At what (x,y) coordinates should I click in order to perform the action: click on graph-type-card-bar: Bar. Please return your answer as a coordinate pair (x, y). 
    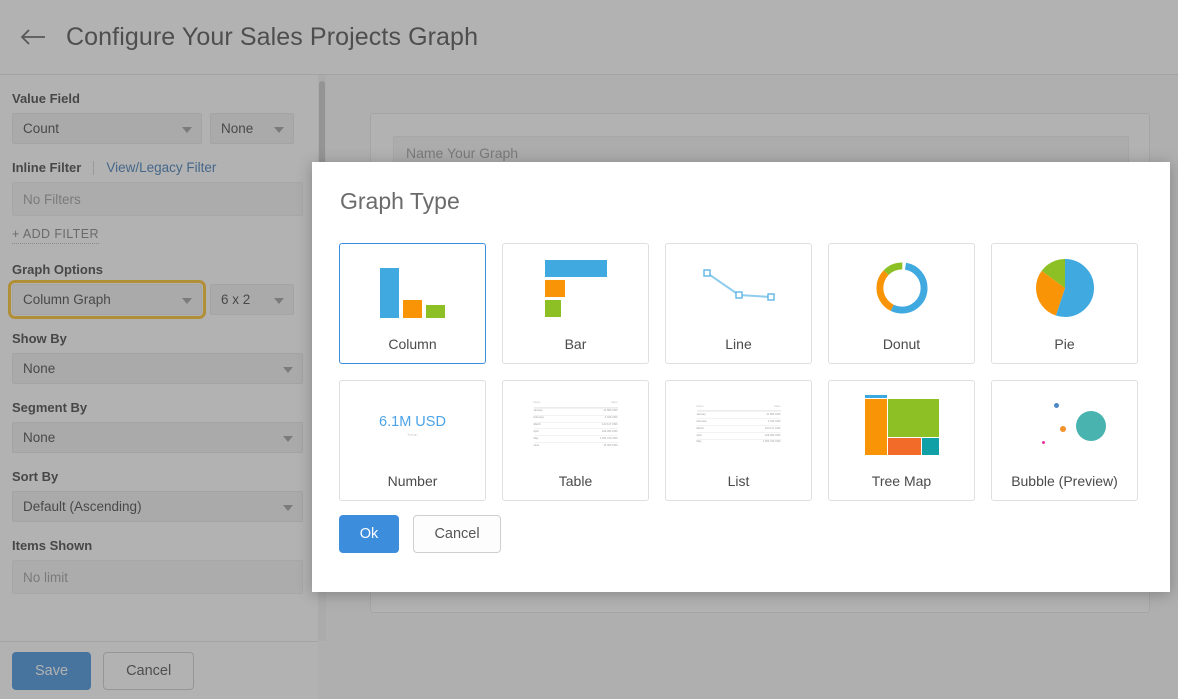
    Looking at the image, I should click on (575, 303).